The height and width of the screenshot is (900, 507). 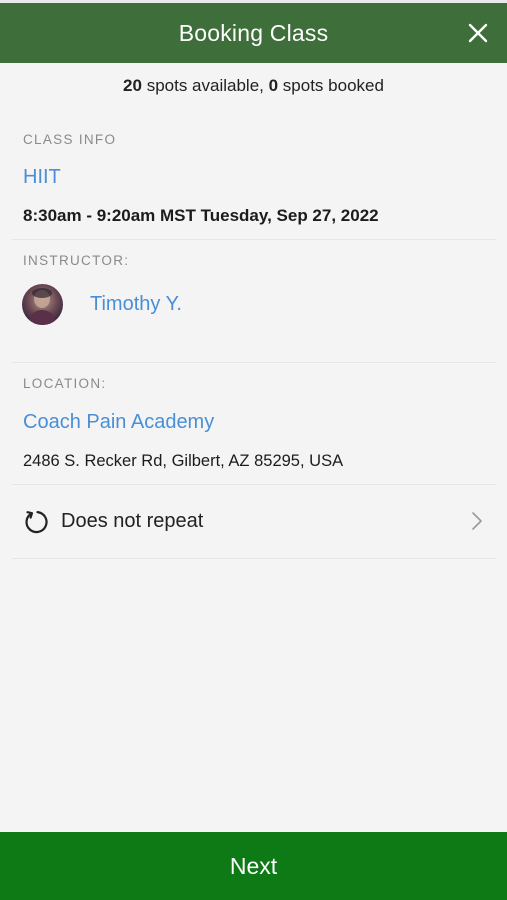 I want to click on next-button: Next, so click(x=253, y=866).